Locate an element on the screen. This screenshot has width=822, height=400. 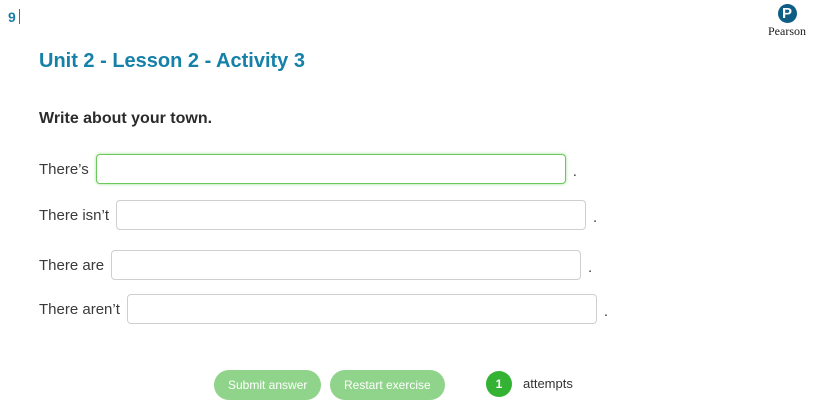
sentence-row-1: There’s . is located at coordinates (308, 169).